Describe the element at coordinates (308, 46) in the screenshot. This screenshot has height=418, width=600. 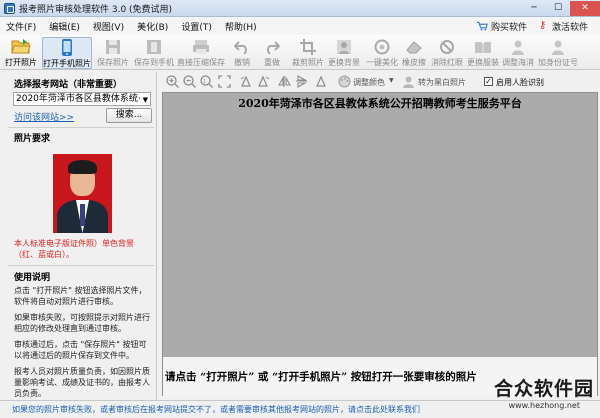
I see `crop-icon` at that location.